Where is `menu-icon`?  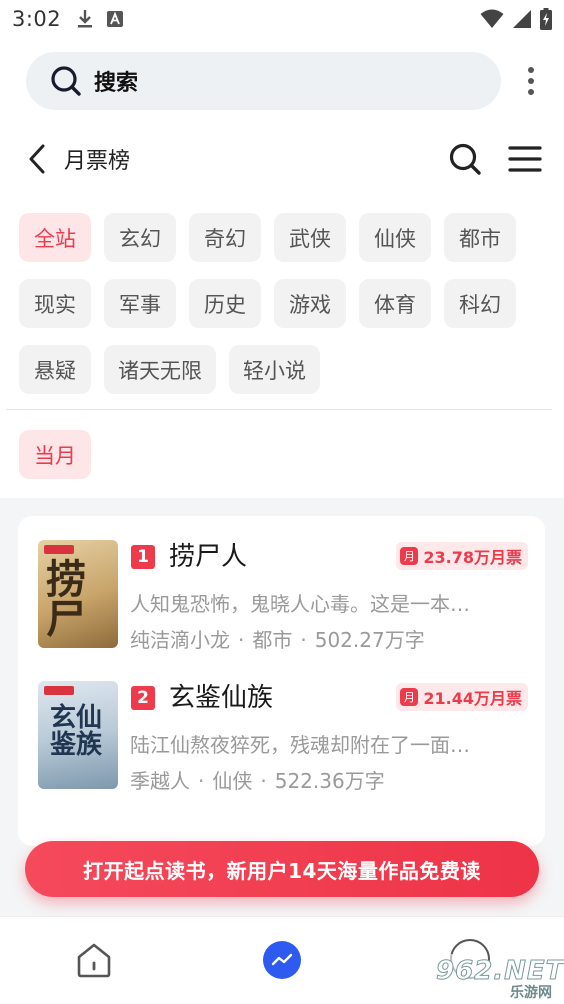 menu-icon is located at coordinates (525, 159).